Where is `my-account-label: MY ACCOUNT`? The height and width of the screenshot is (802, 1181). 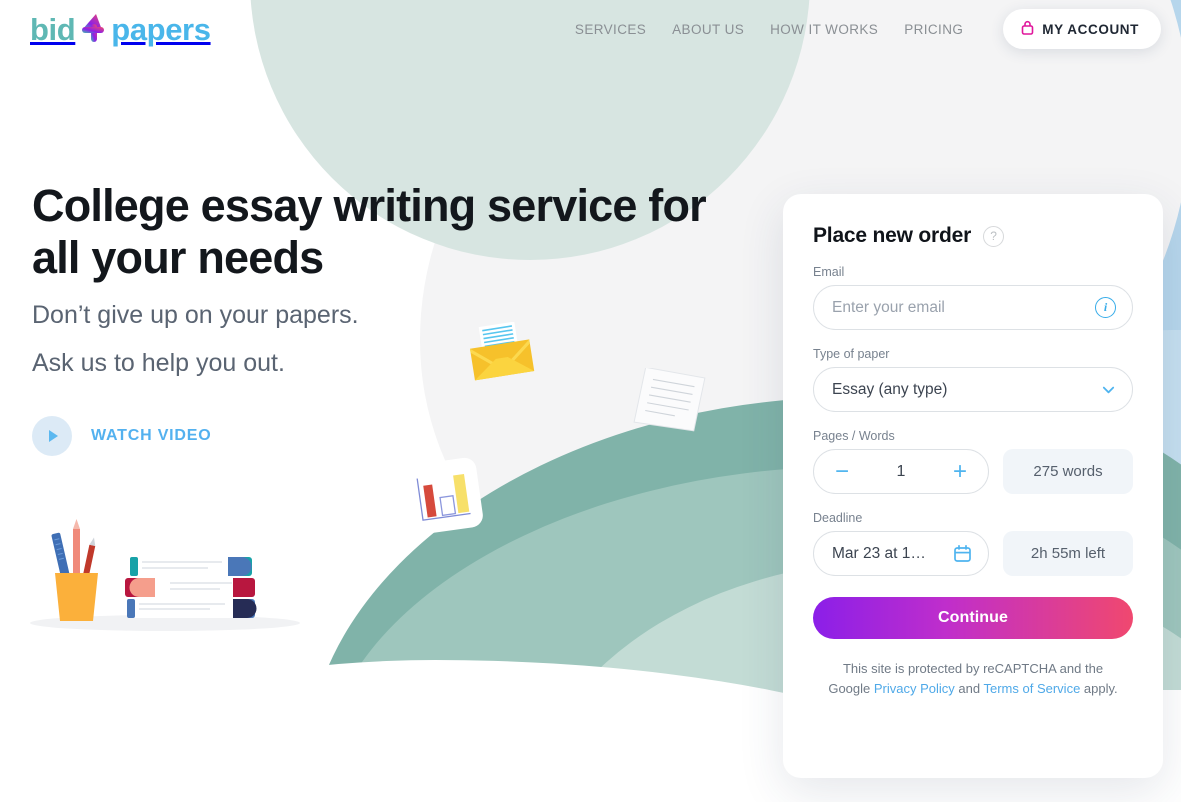 my-account-label: MY ACCOUNT is located at coordinates (1090, 29).